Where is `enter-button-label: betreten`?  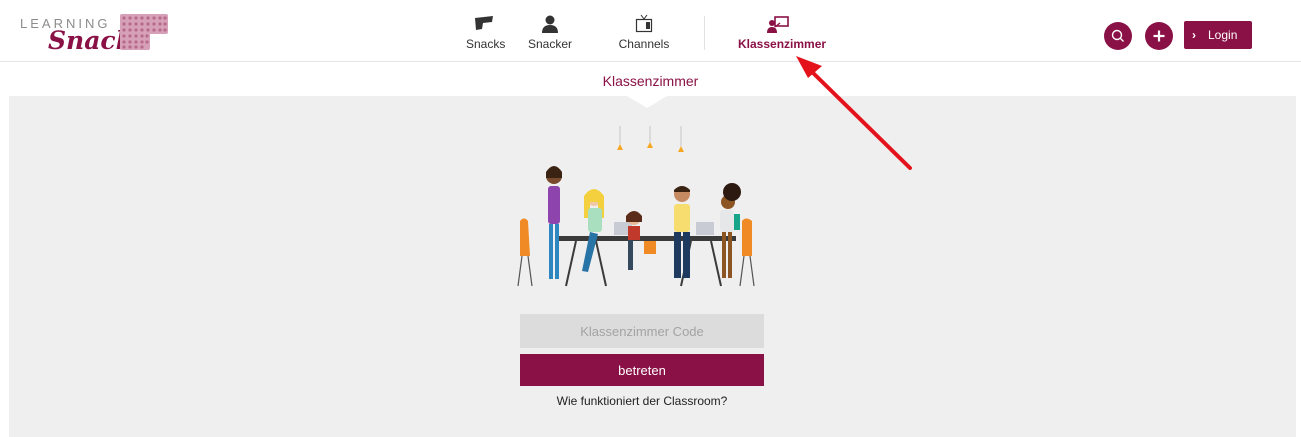 enter-button-label: betreten is located at coordinates (642, 370).